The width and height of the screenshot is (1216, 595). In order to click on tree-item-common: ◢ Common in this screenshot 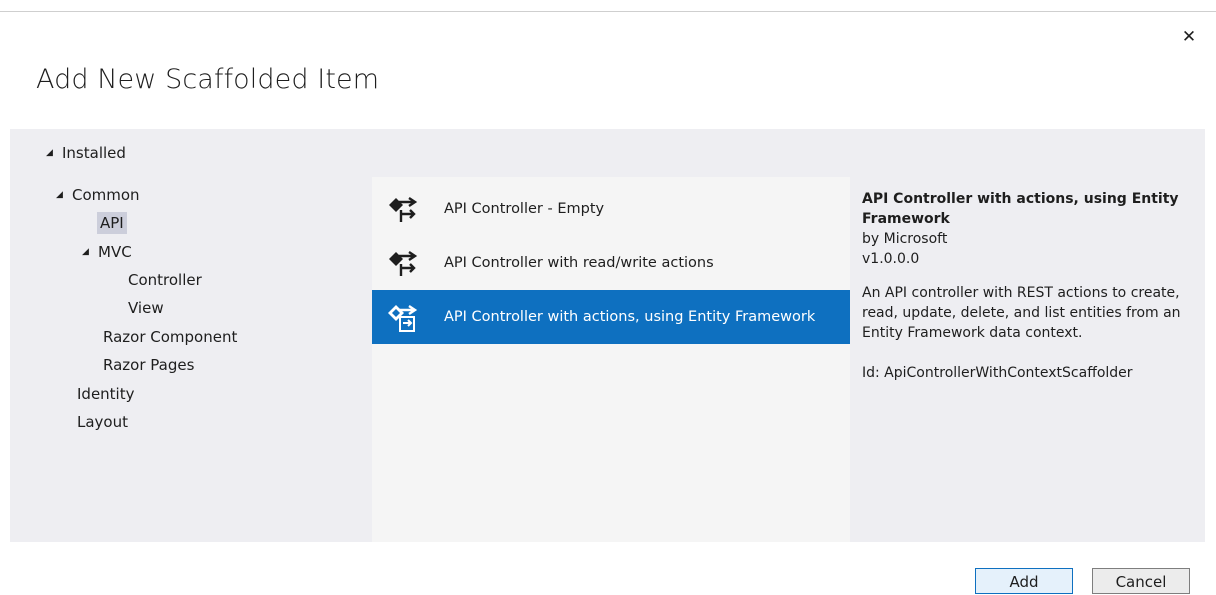, I will do `click(98, 195)`.